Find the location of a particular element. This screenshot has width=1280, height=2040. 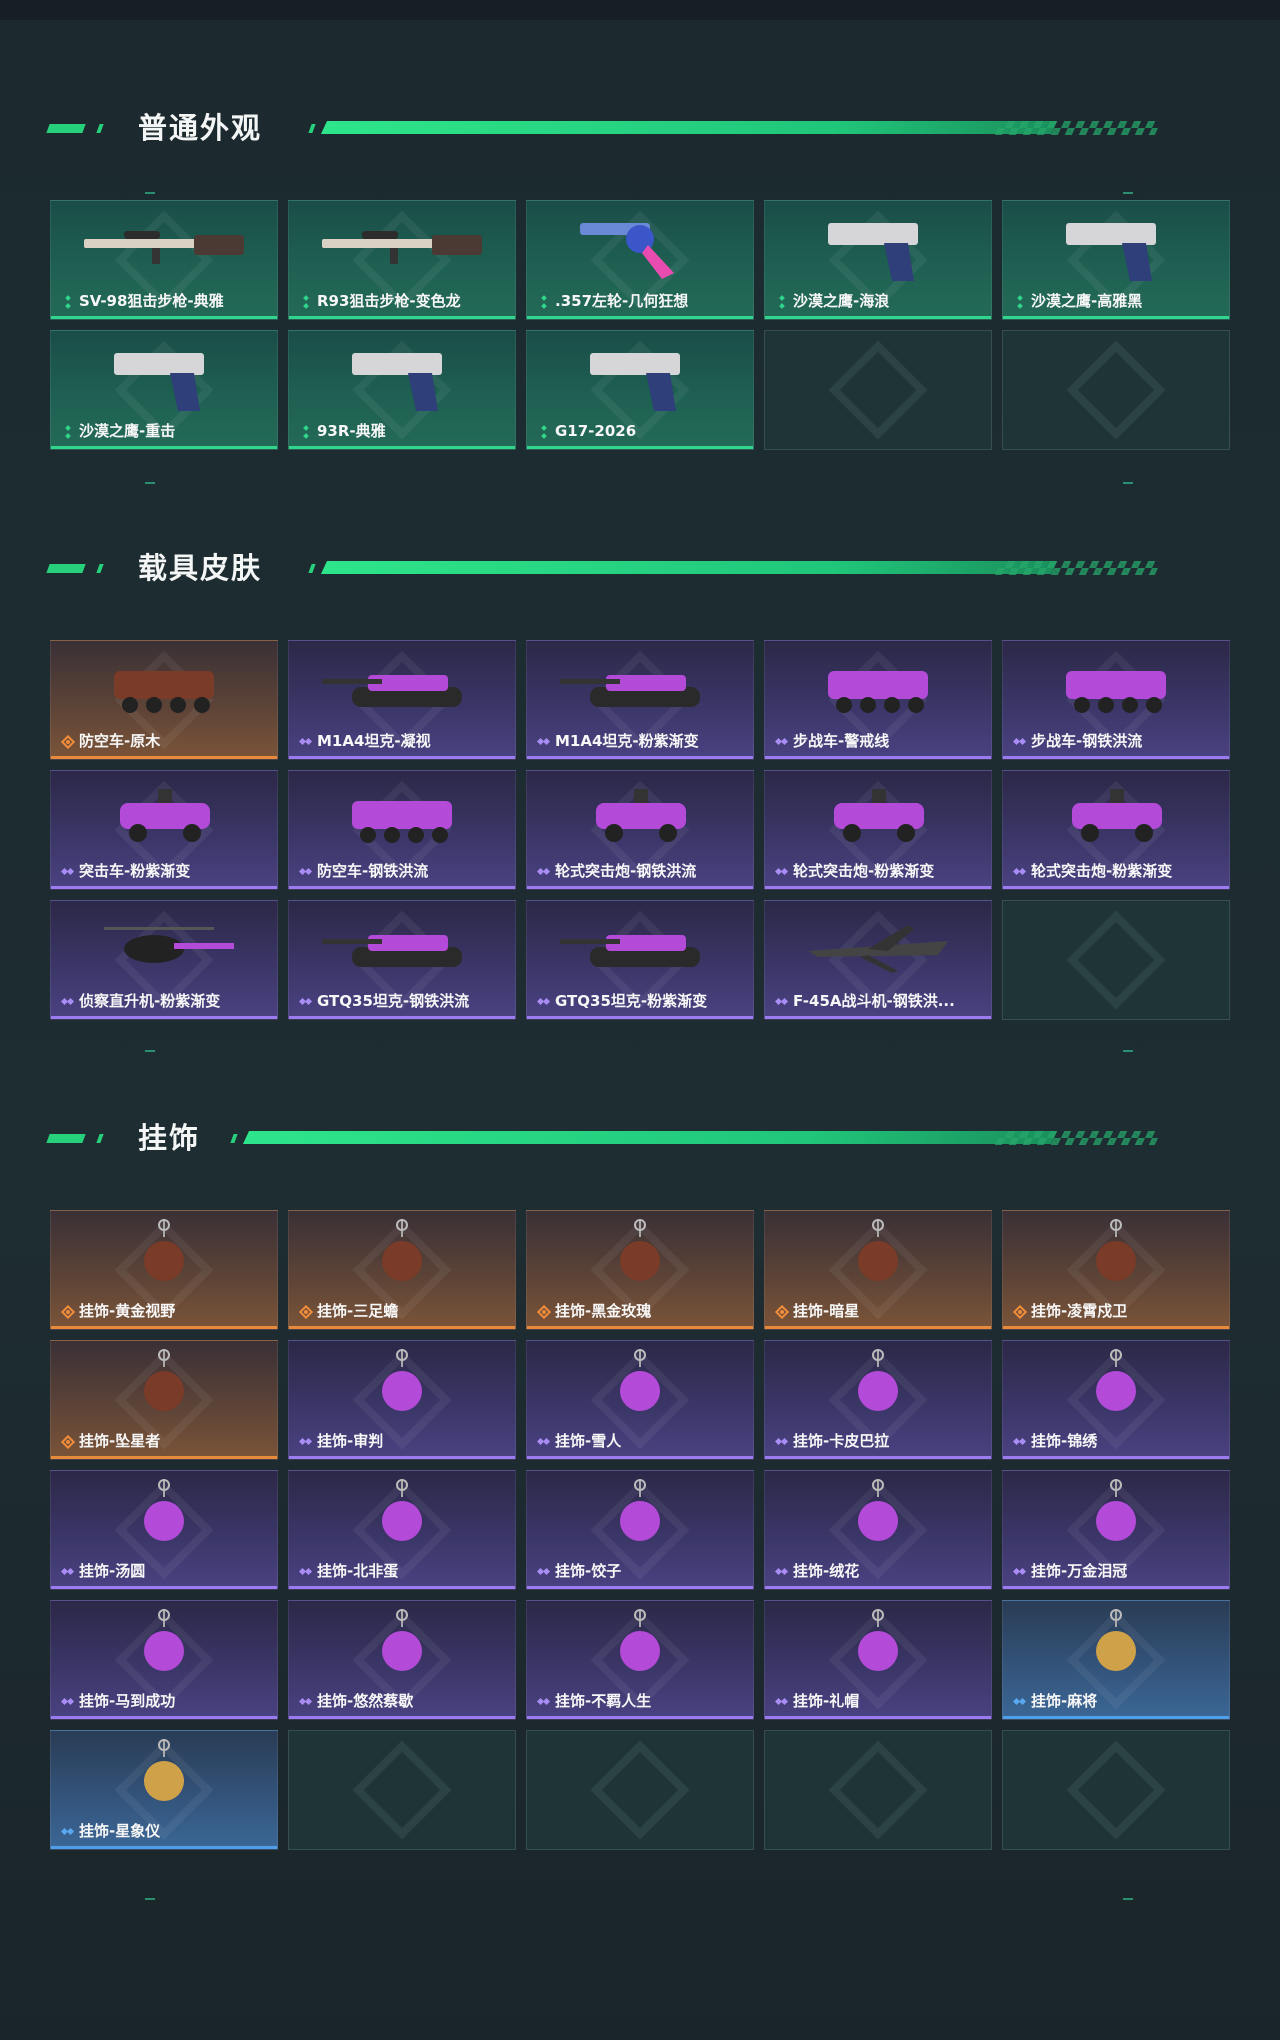

skin-card: GTQ35坦克-钢铁洪流 is located at coordinates (402, 960).